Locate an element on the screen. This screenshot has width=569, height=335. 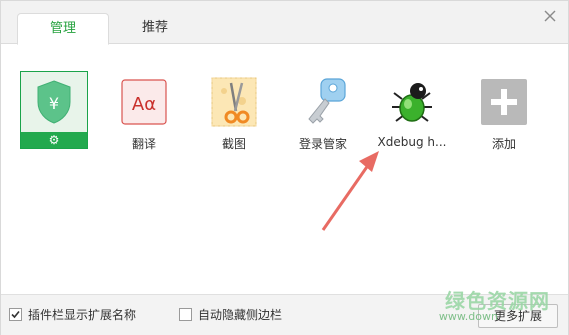
tab-manage: 管理 is located at coordinates (63, 29).